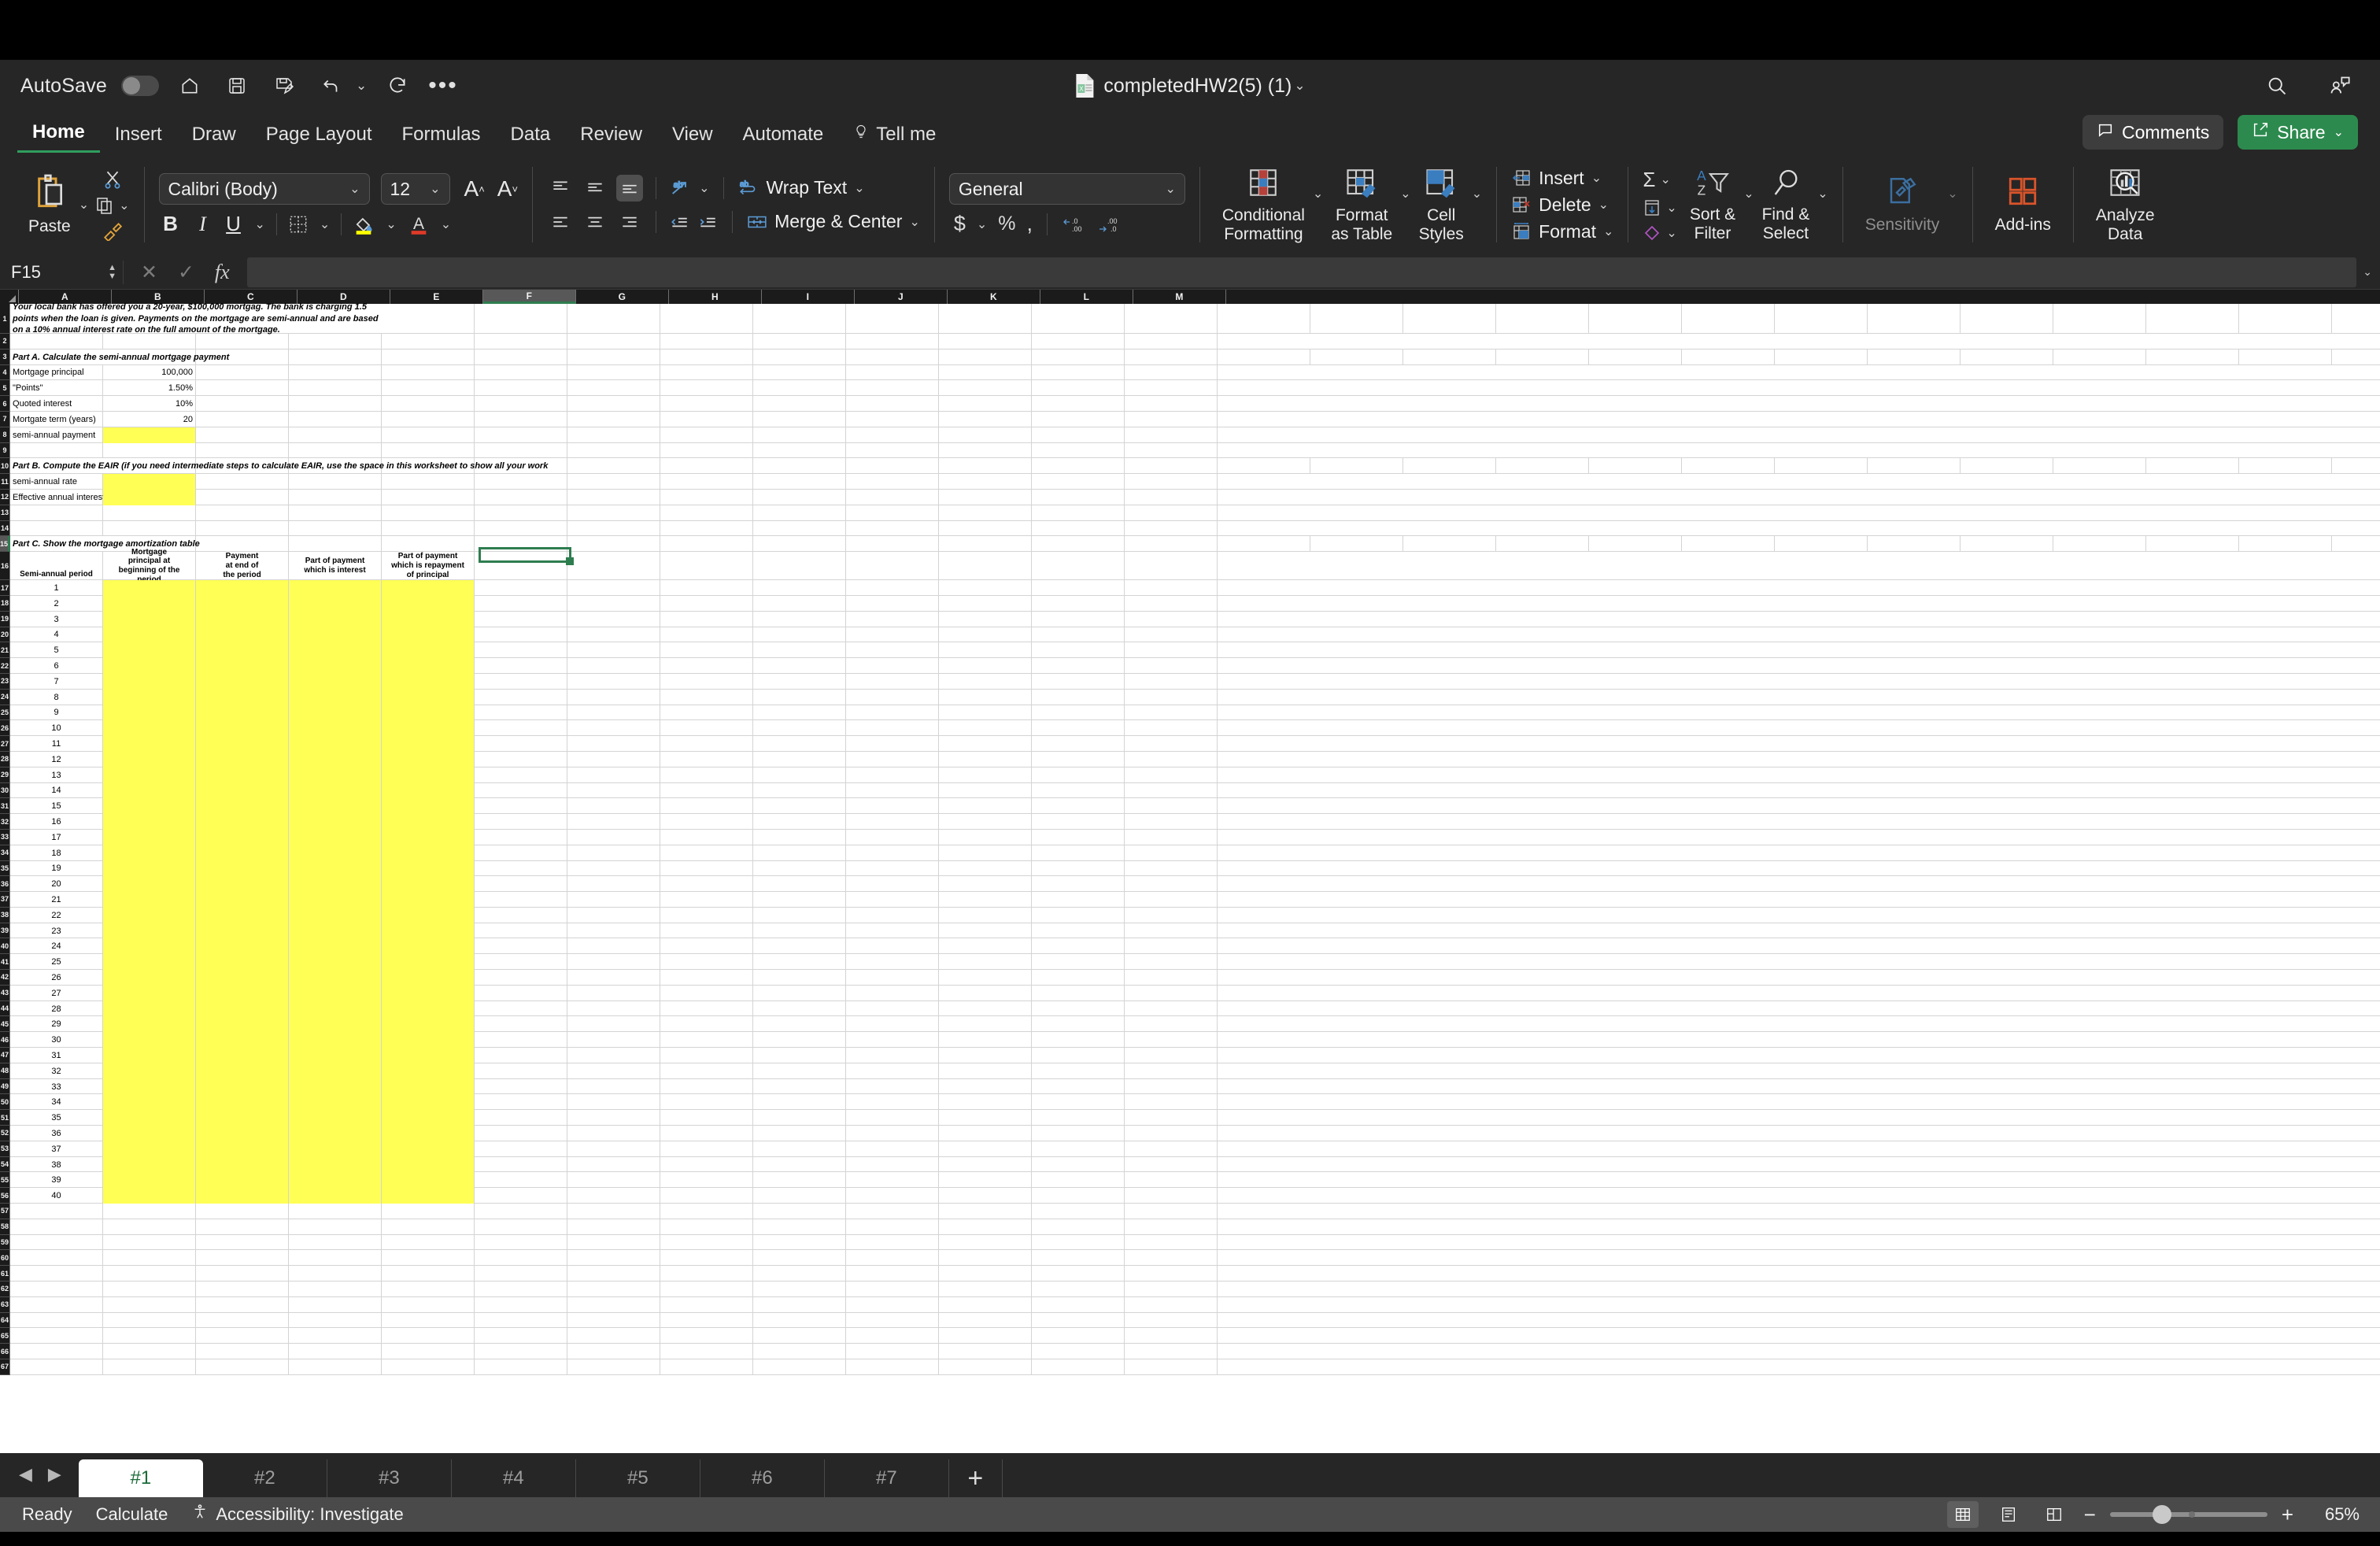 Image resolution: width=2380 pixels, height=1546 pixels. I want to click on cell-K5, so click(986, 388).